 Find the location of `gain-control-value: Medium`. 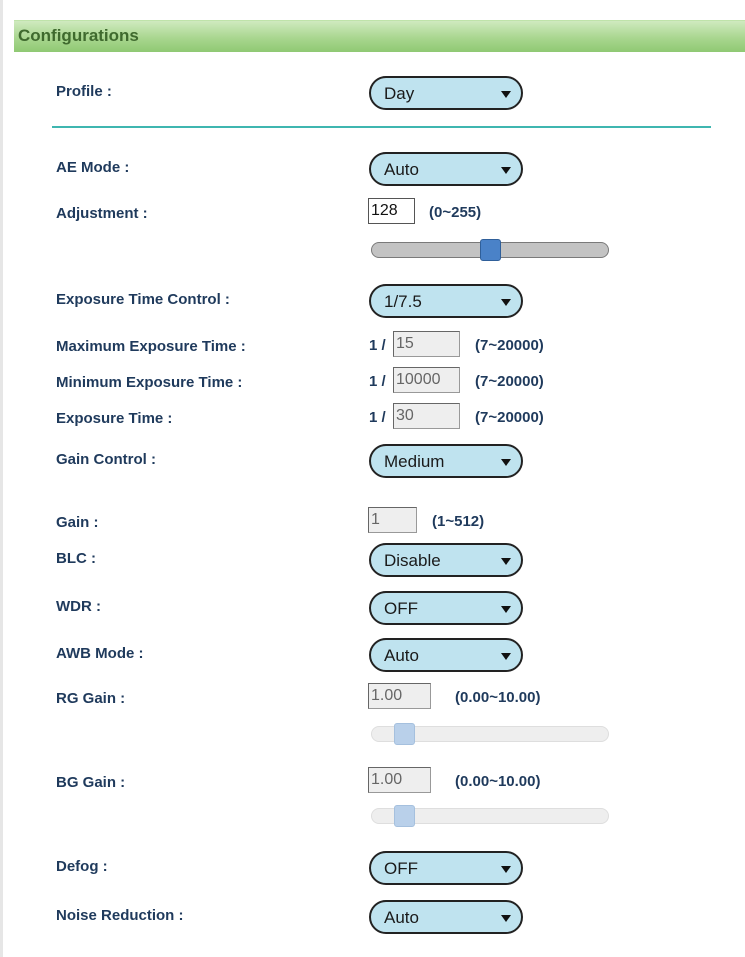

gain-control-value: Medium is located at coordinates (414, 461).